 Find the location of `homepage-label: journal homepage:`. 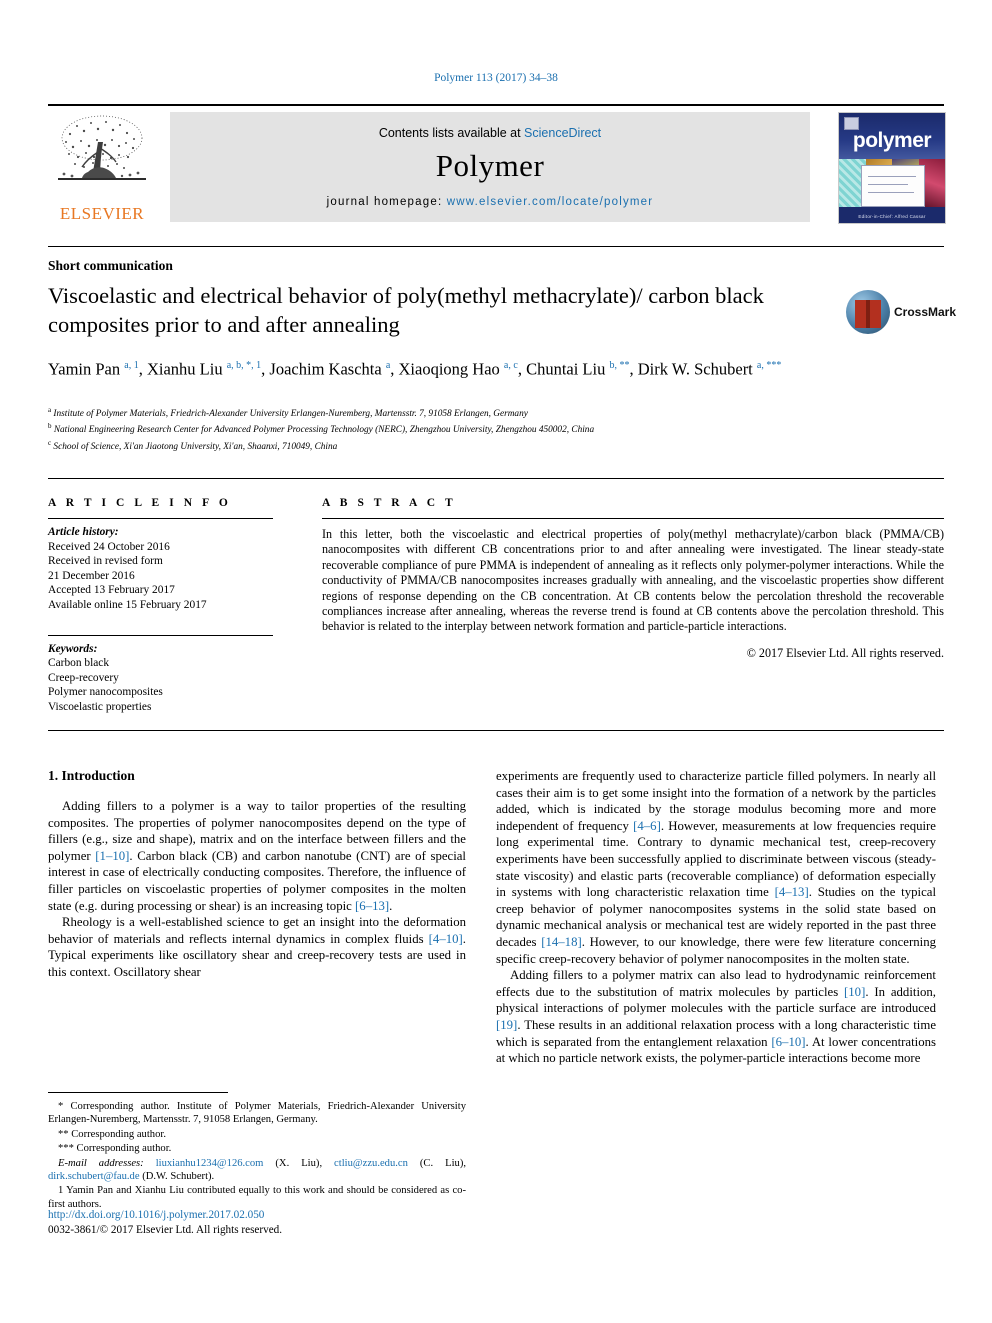

homepage-label: journal homepage: is located at coordinates (386, 202).